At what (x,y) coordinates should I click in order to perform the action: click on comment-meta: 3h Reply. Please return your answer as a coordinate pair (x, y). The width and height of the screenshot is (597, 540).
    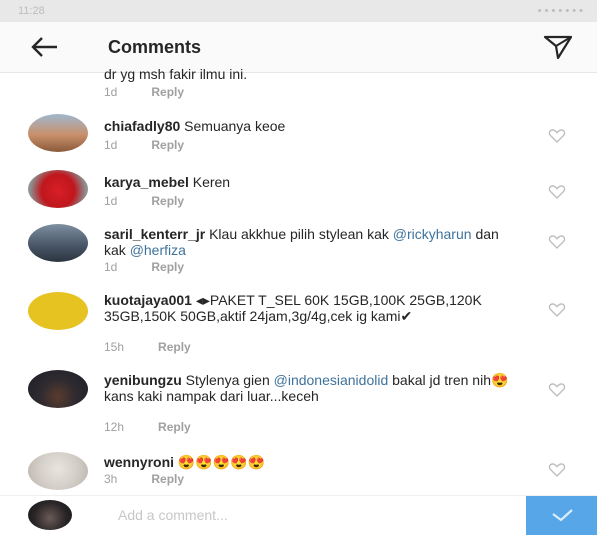
    Looking at the image, I should click on (144, 479).